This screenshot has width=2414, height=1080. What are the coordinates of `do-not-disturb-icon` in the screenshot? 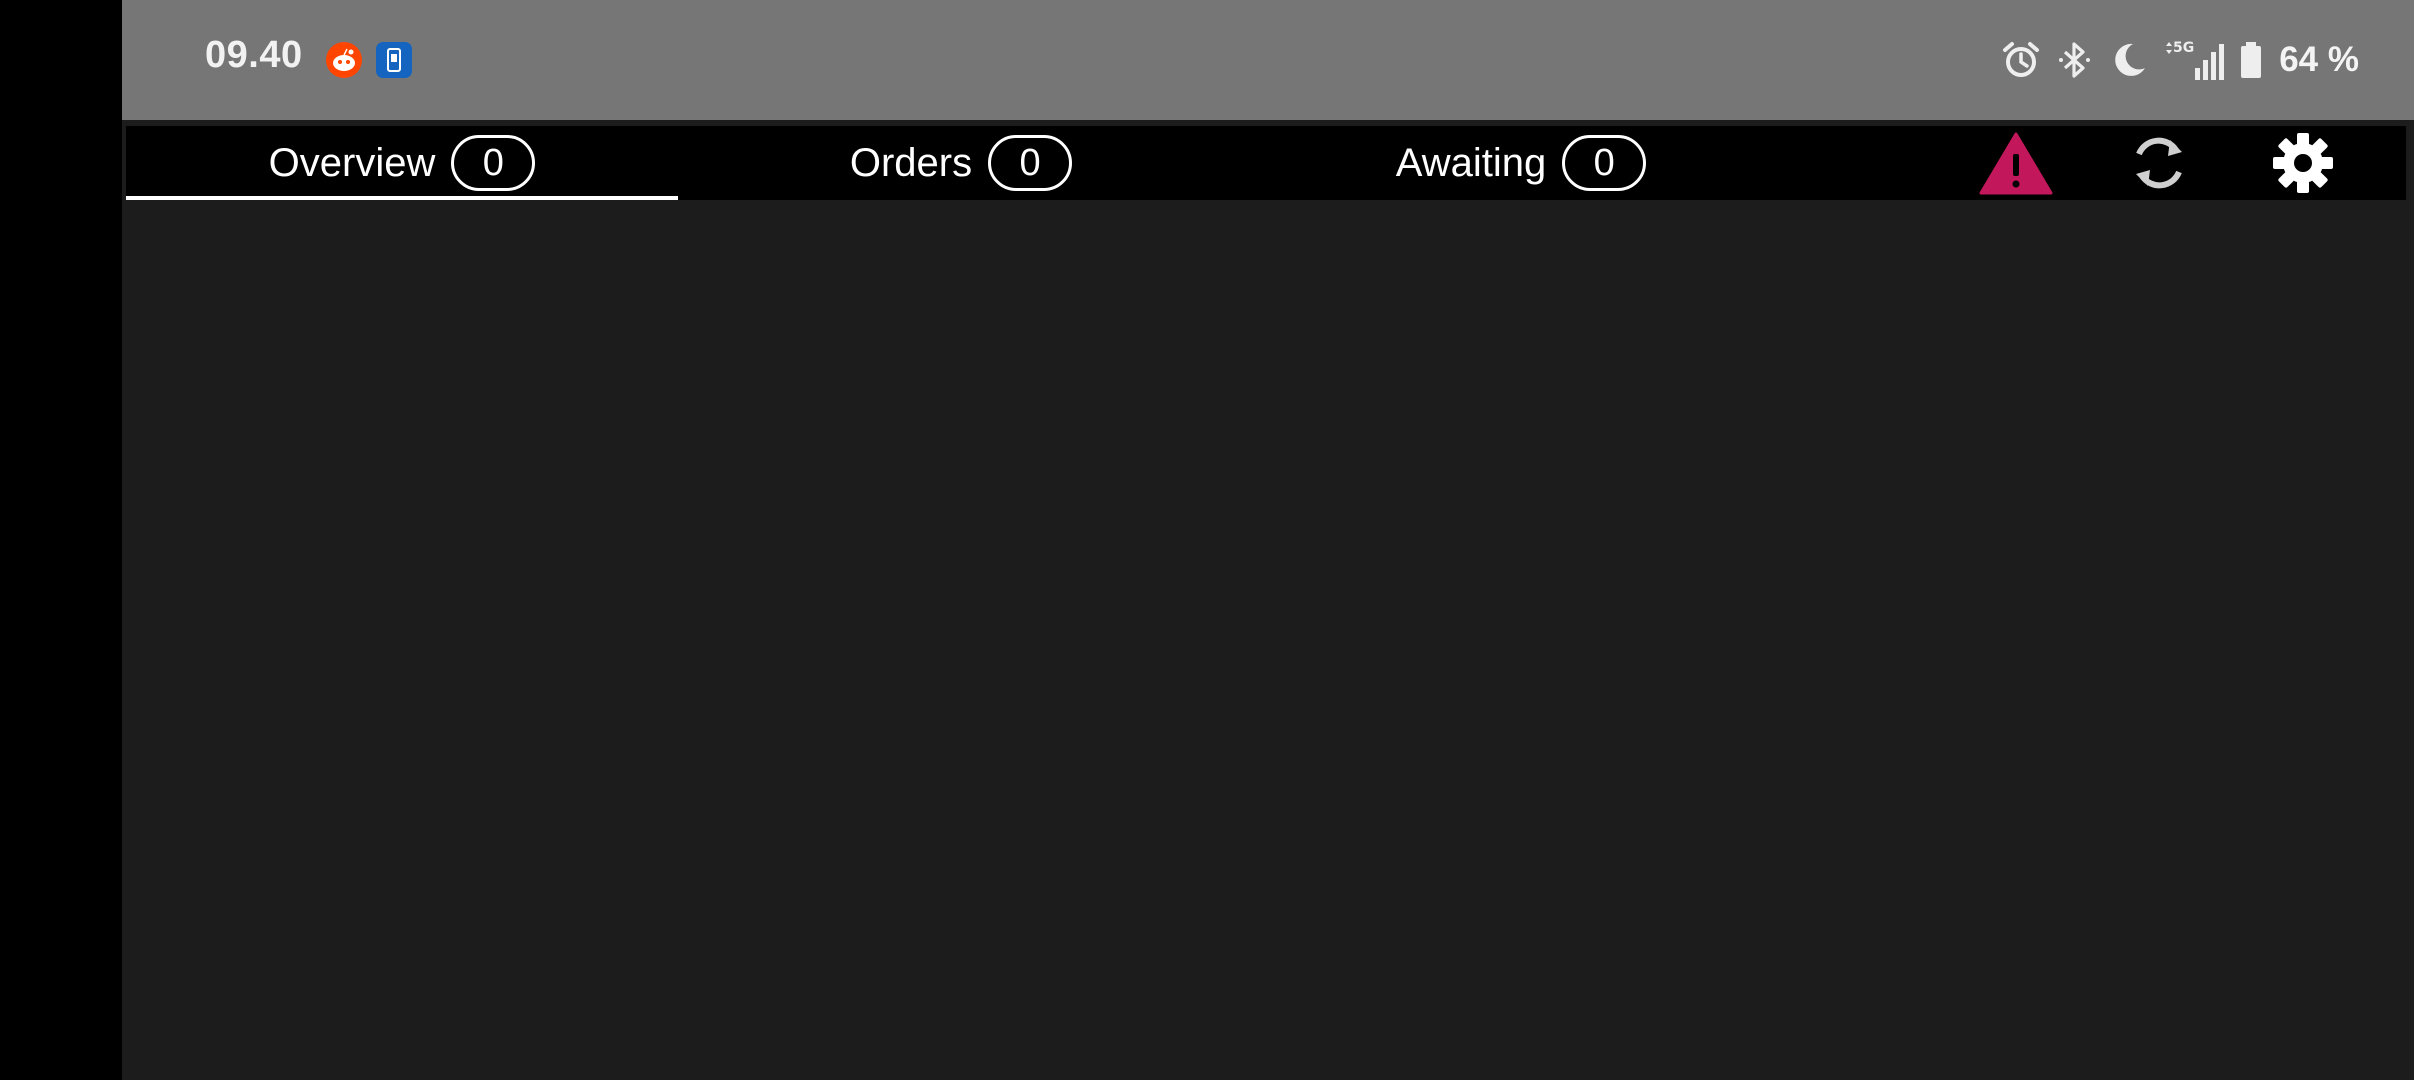 It's located at (2129, 60).